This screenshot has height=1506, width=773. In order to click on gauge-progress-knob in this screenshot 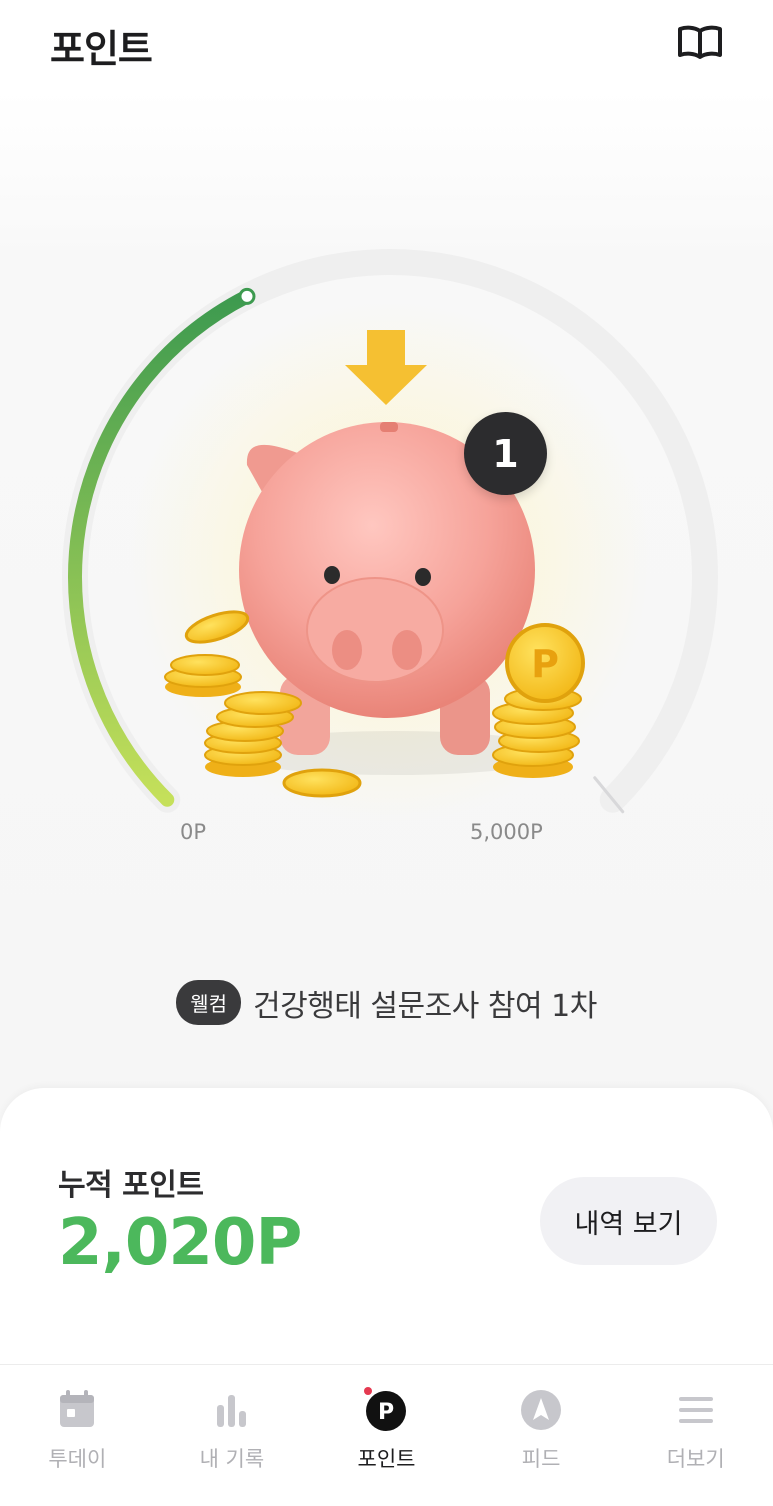, I will do `click(247, 296)`.